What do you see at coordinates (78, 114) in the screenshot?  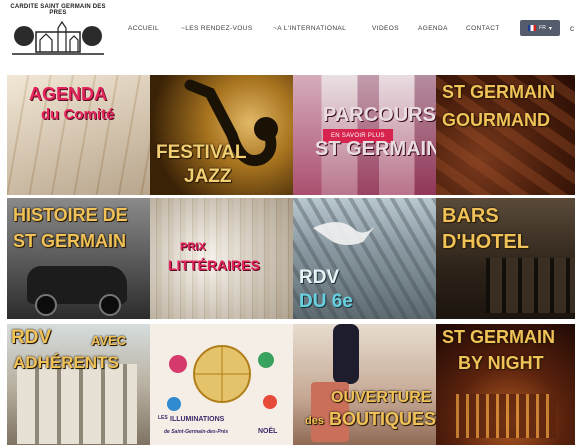 I see `tile-subtitle: du Comité` at bounding box center [78, 114].